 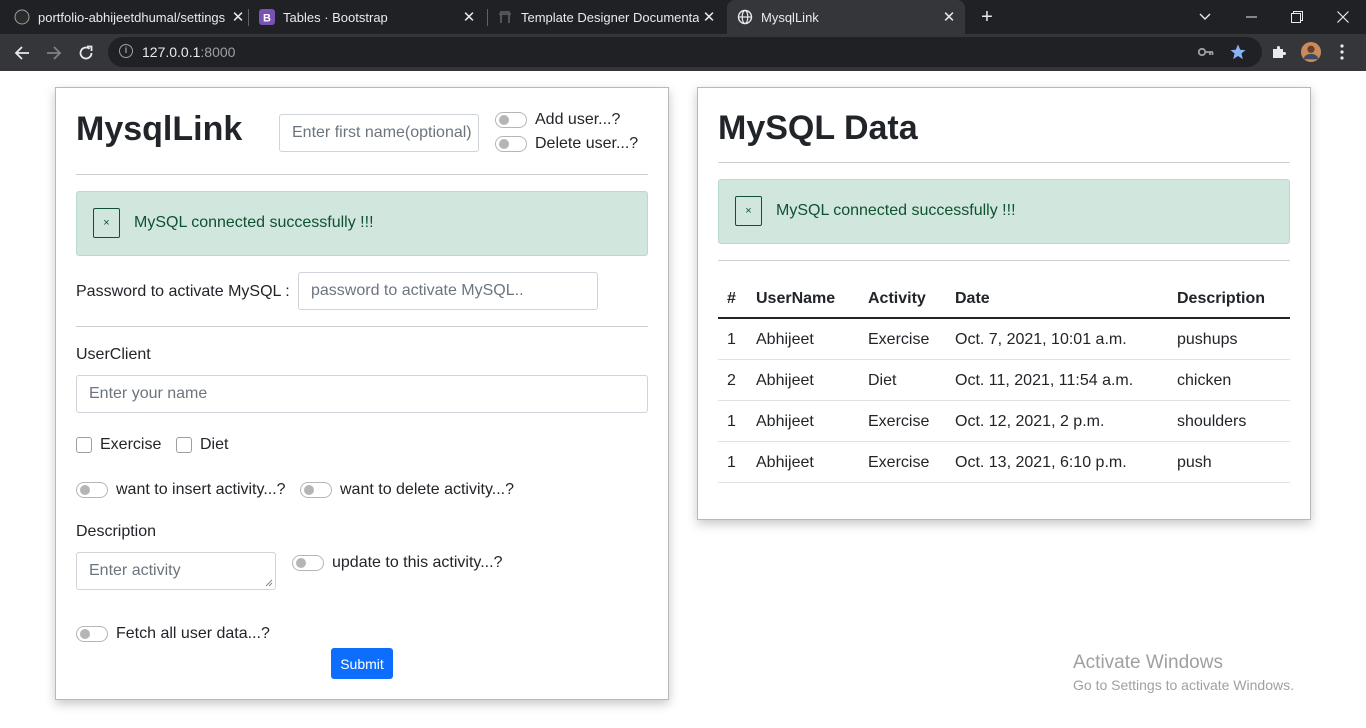 I want to click on first-name-input: Enter first name(optional), so click(x=379, y=133).